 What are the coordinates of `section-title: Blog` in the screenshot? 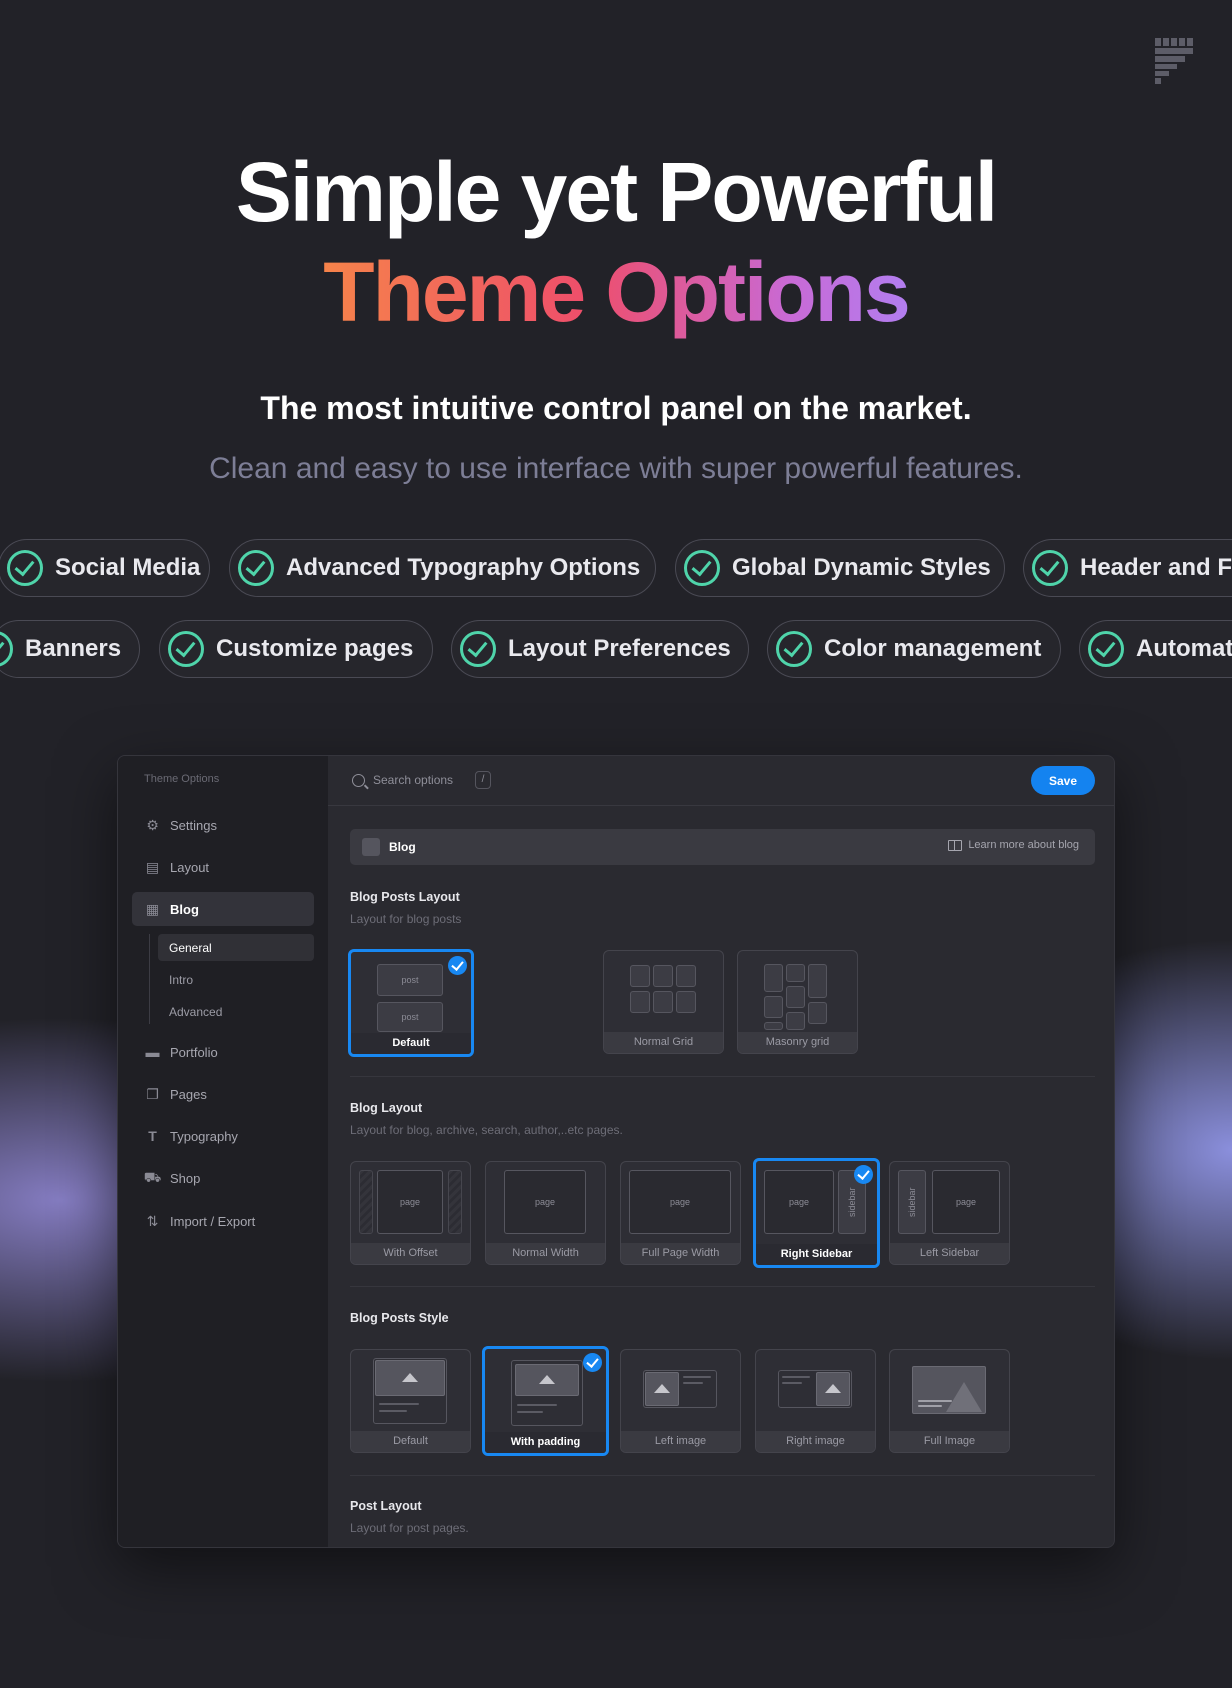 It's located at (402, 847).